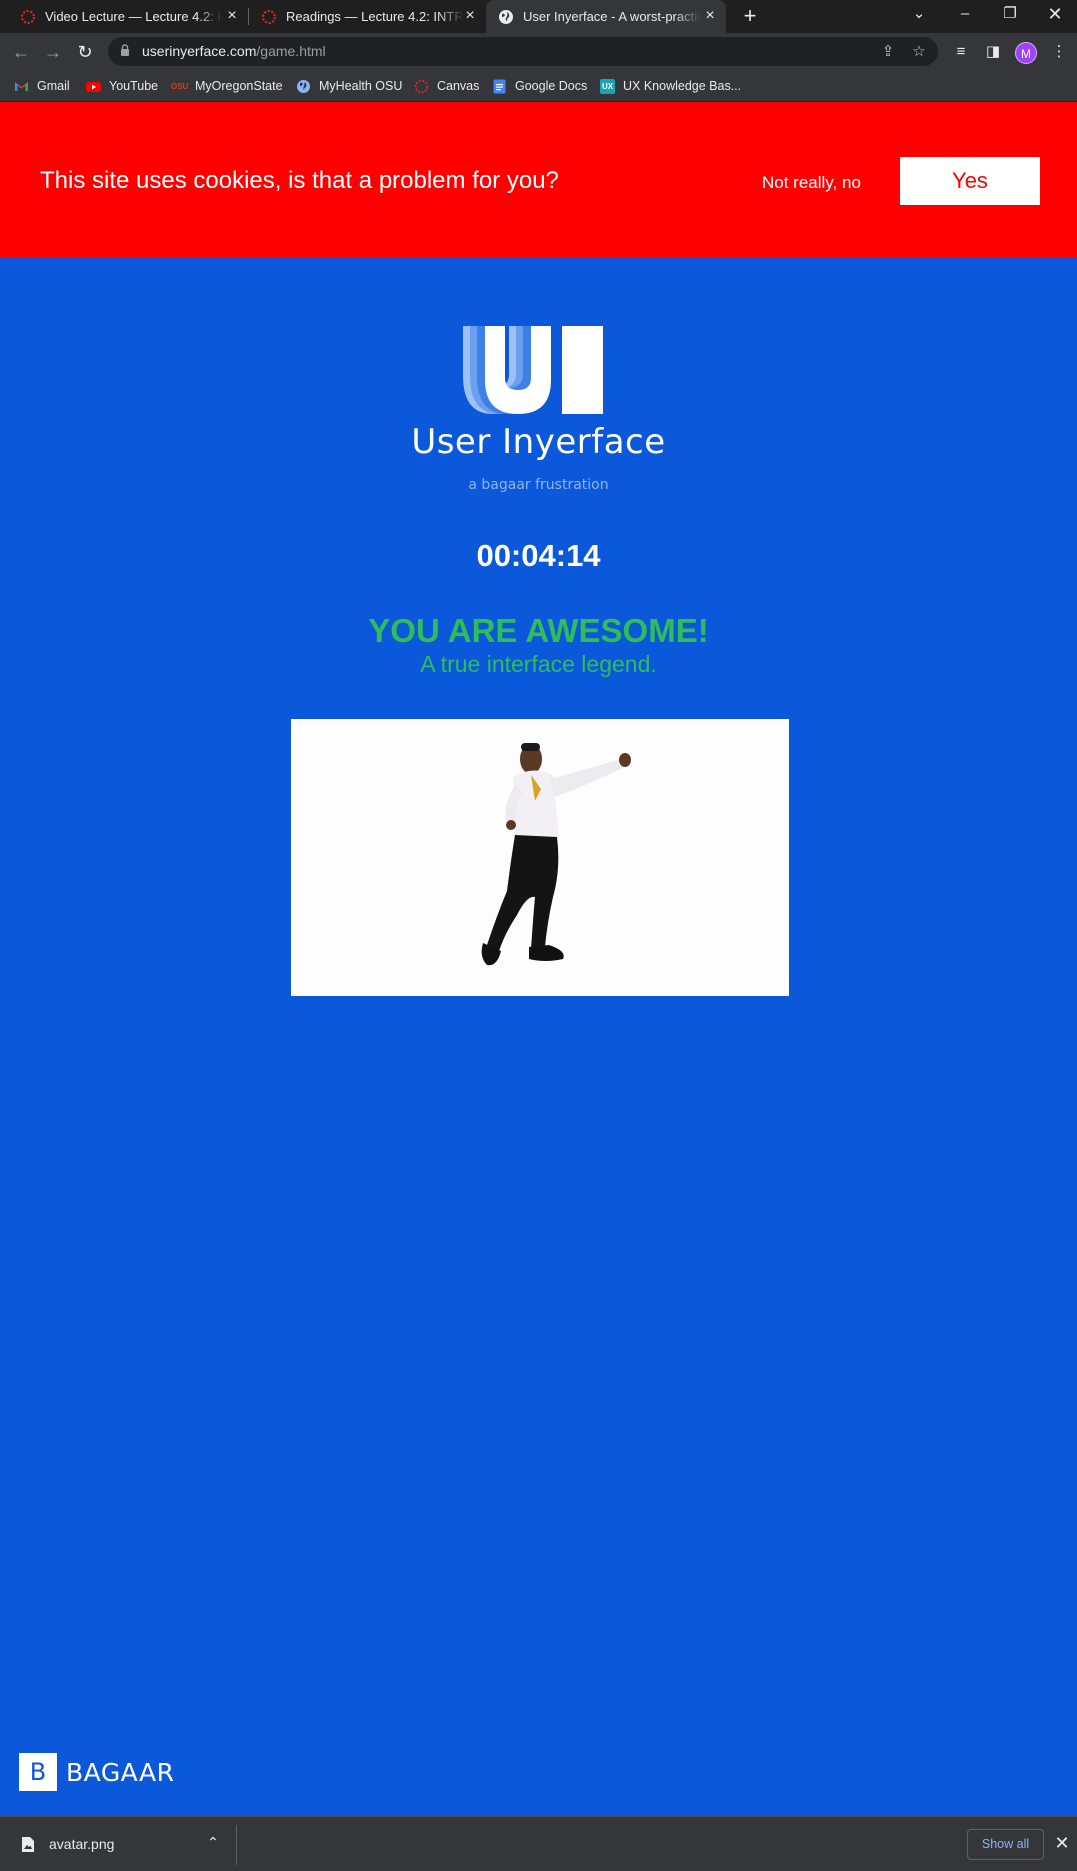  What do you see at coordinates (93, 86) in the screenshot?
I see `youtube-icon` at bounding box center [93, 86].